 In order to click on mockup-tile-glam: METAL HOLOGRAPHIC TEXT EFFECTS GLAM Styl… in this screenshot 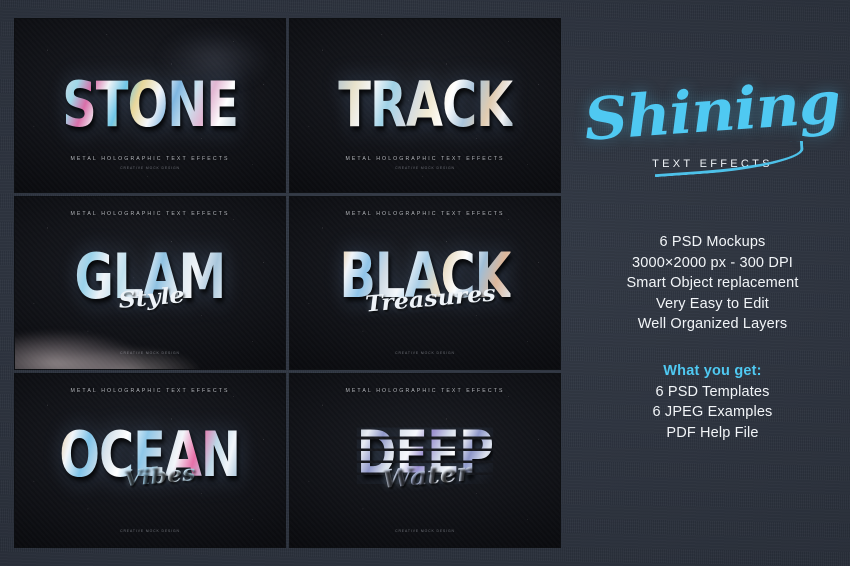, I will do `click(150, 283)`.